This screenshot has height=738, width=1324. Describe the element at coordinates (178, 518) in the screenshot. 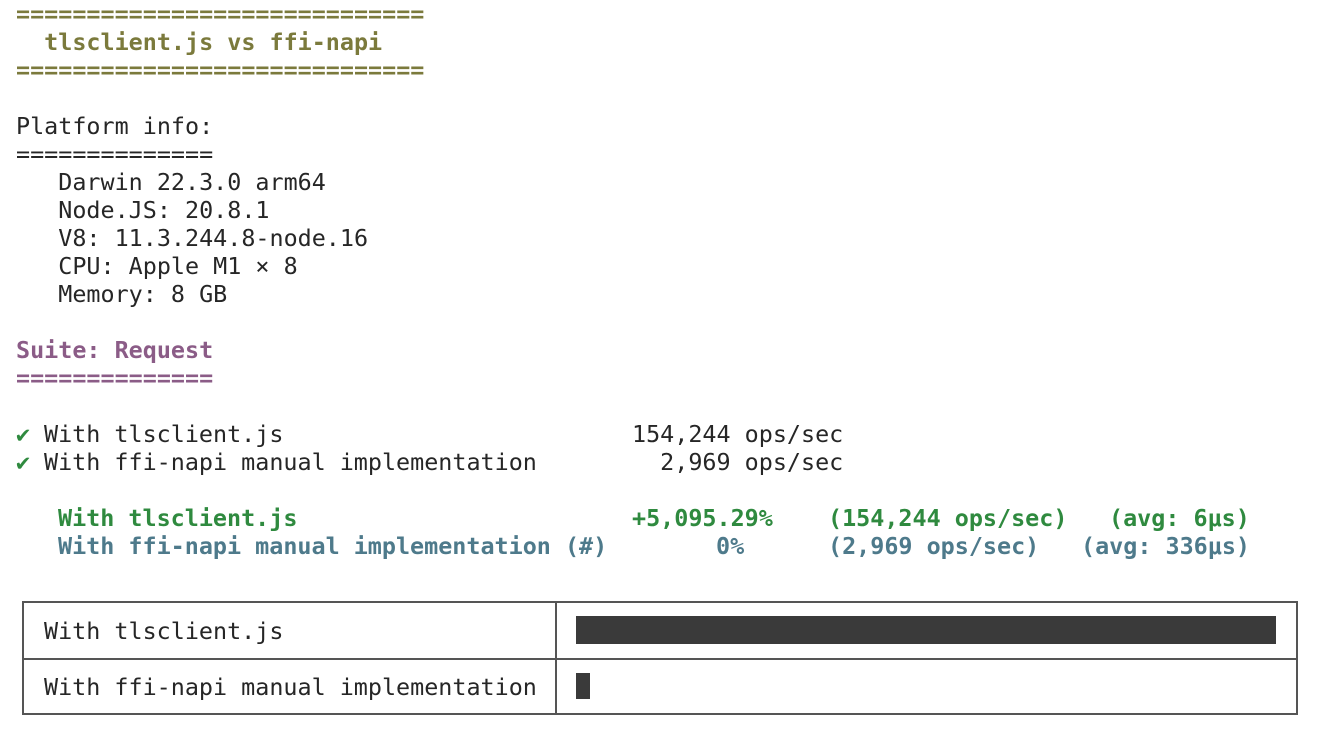

I see `summary-name: With tlsclient.js` at that location.